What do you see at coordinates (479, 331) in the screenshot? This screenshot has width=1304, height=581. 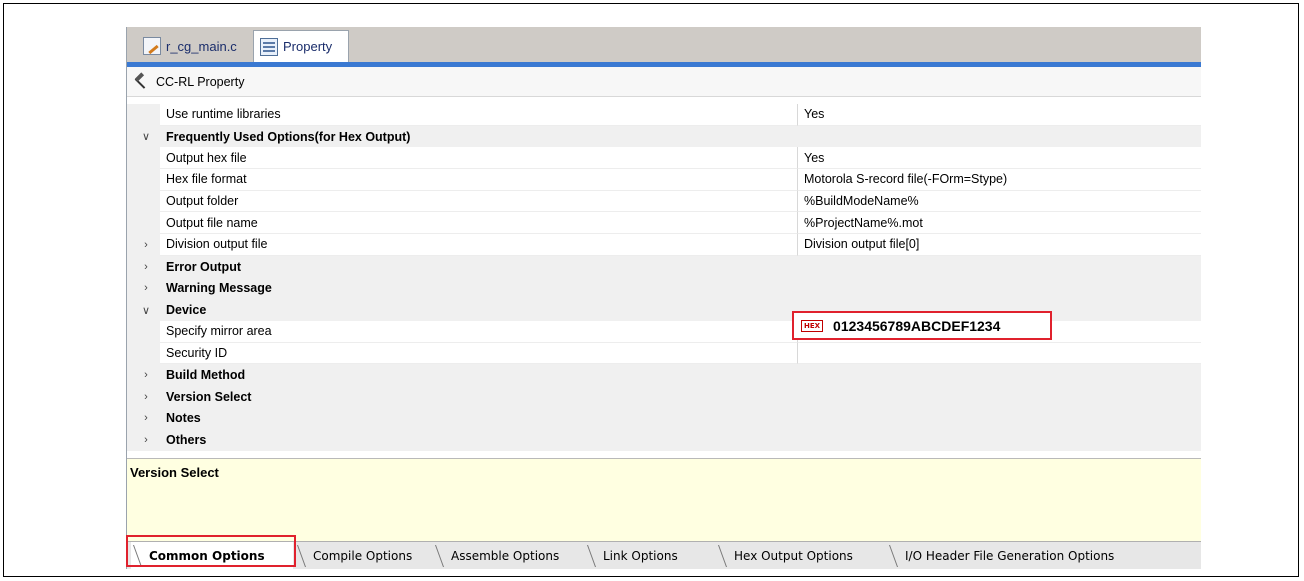 I see `property-name: Specify mirror area` at bounding box center [479, 331].